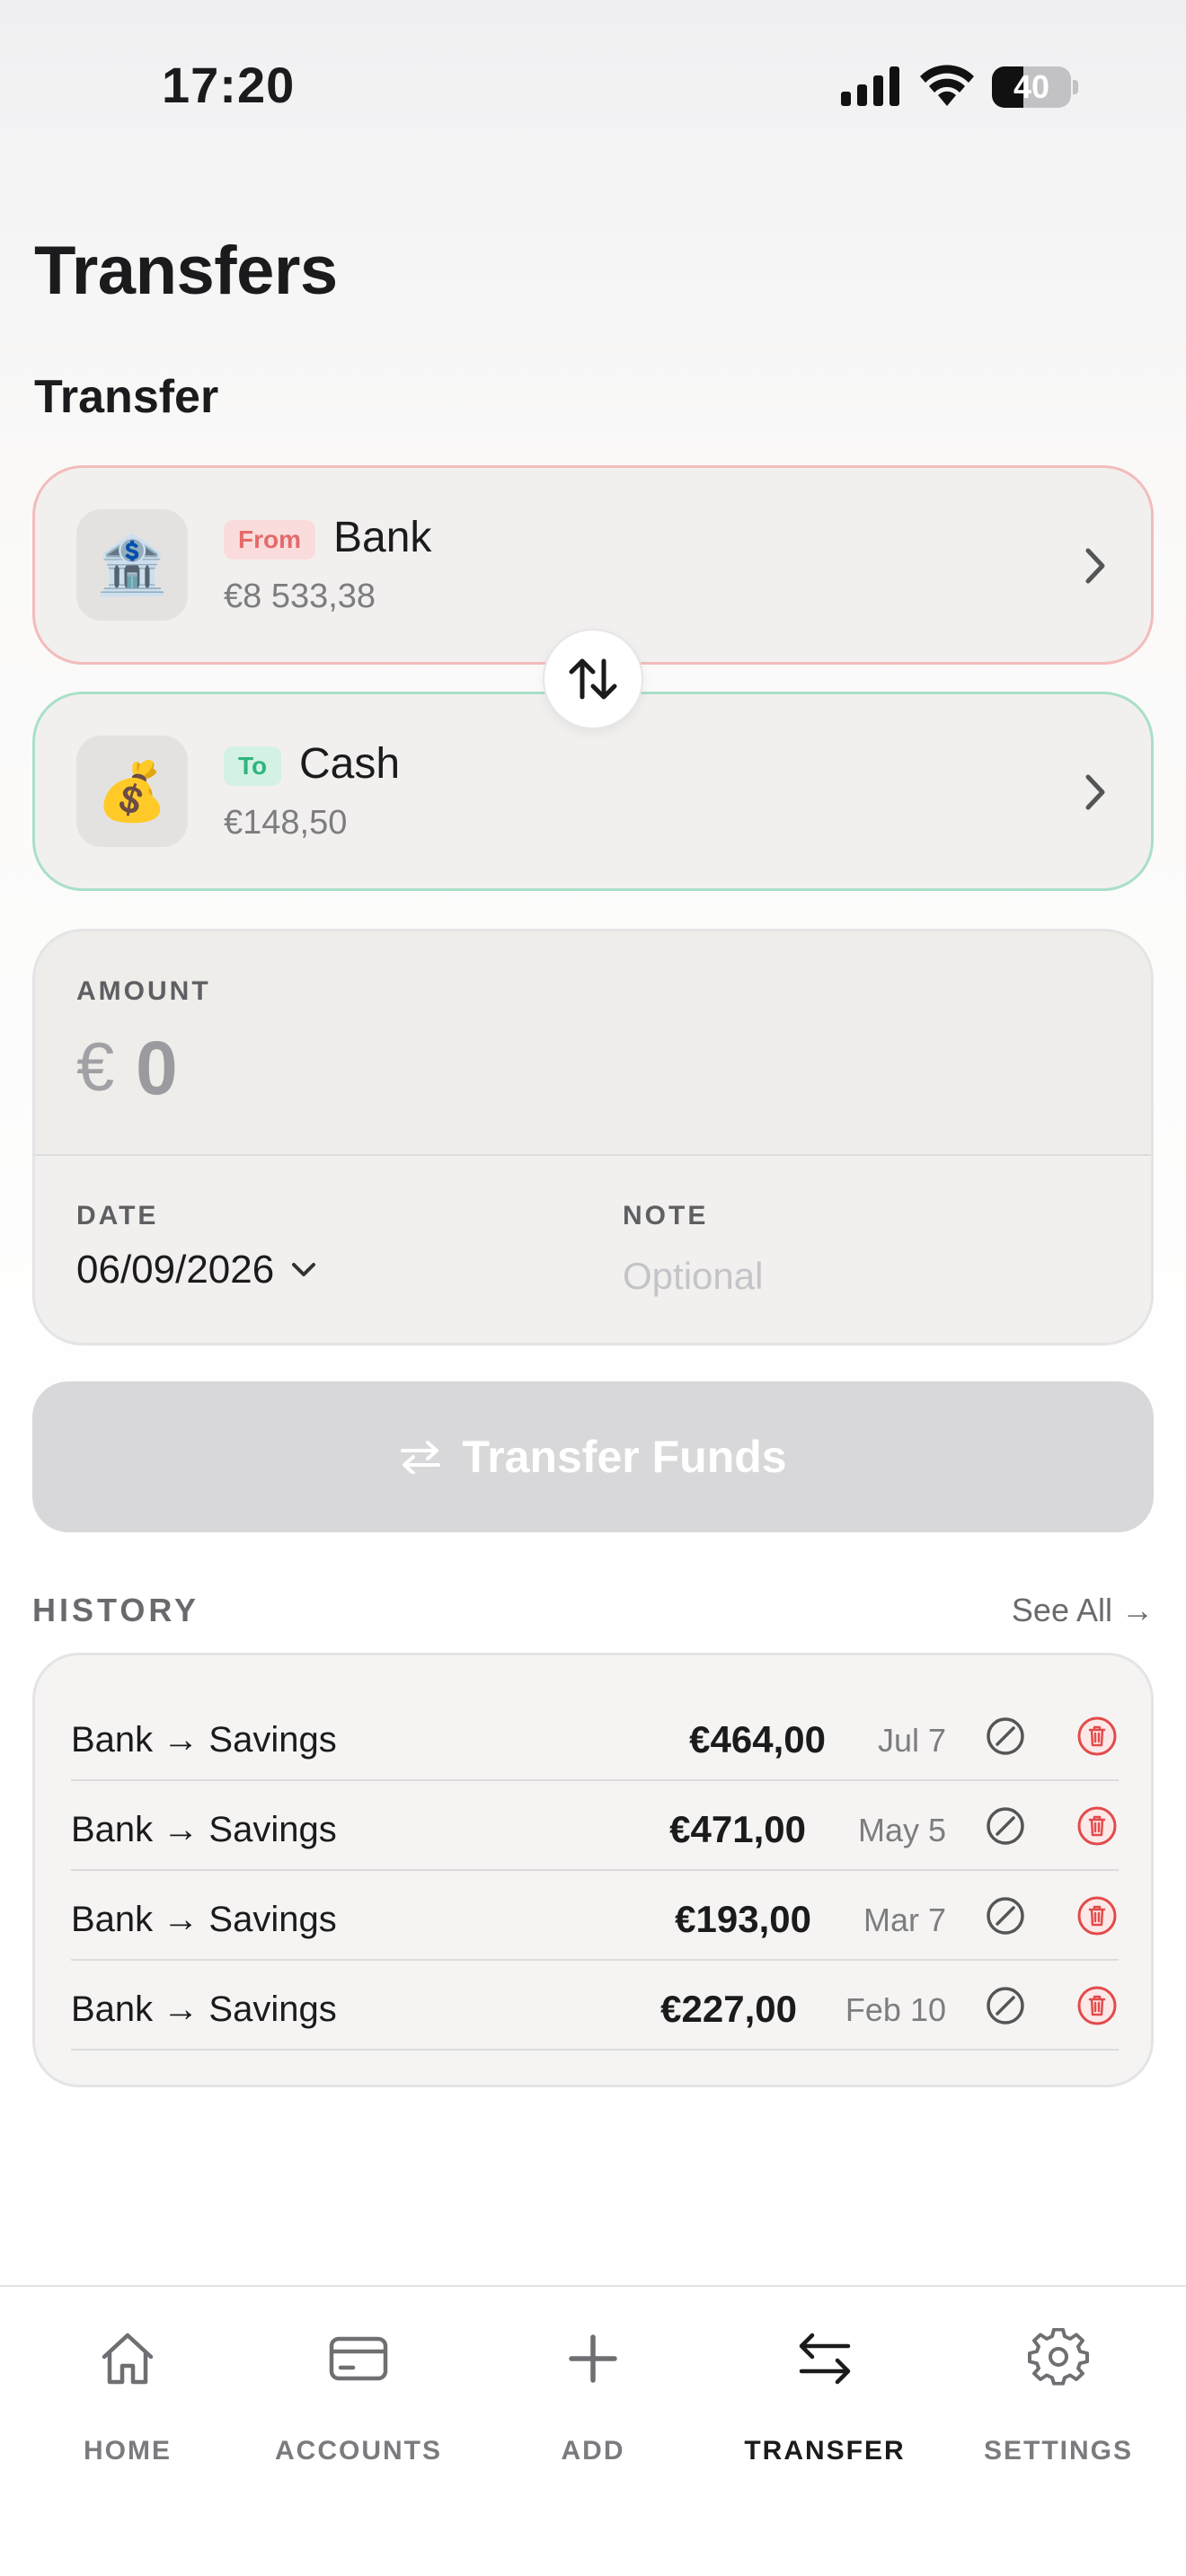 This screenshot has height=2576, width=1186. I want to click on amount-field: AMOUNT € 0, so click(593, 1043).